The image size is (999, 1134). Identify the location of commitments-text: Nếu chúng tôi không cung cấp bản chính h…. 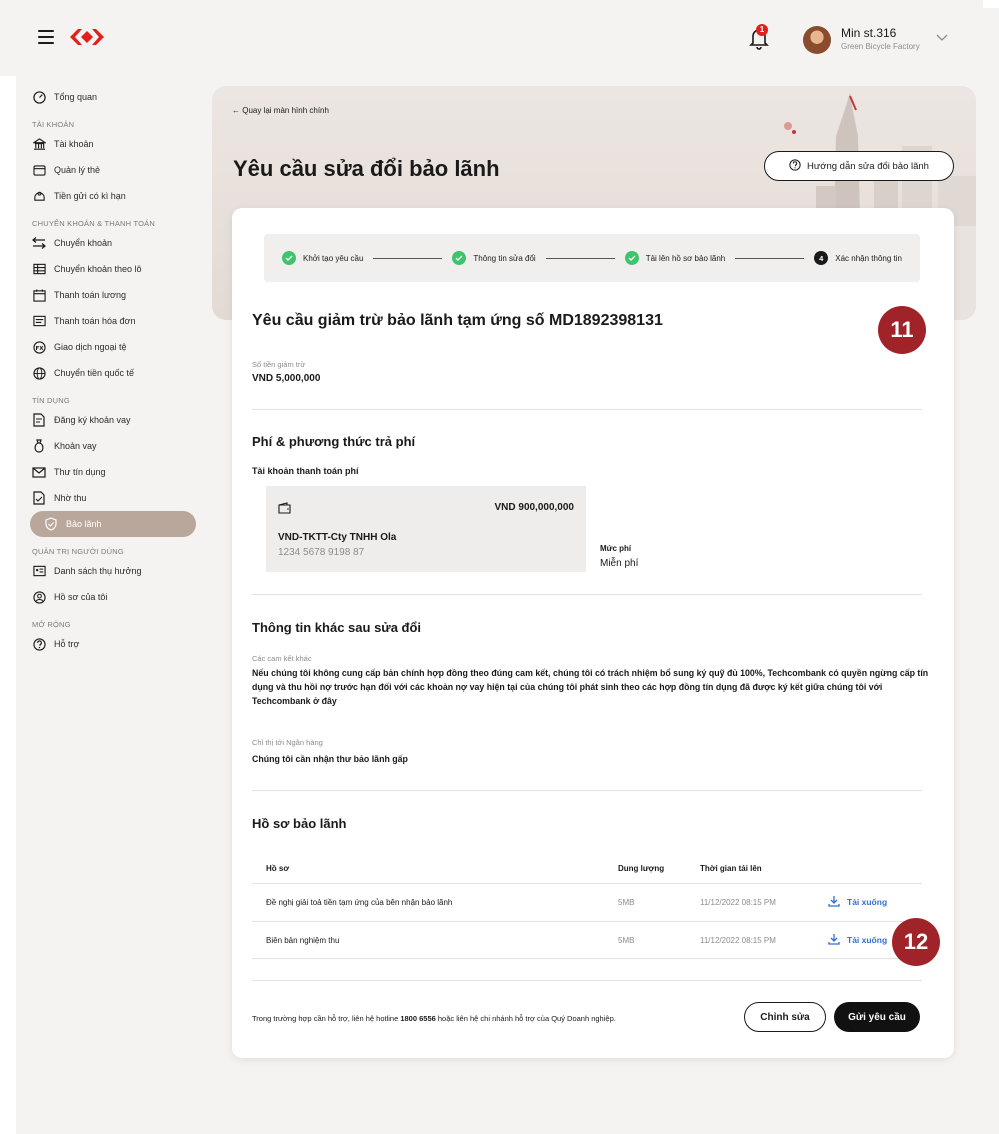
(590, 687).